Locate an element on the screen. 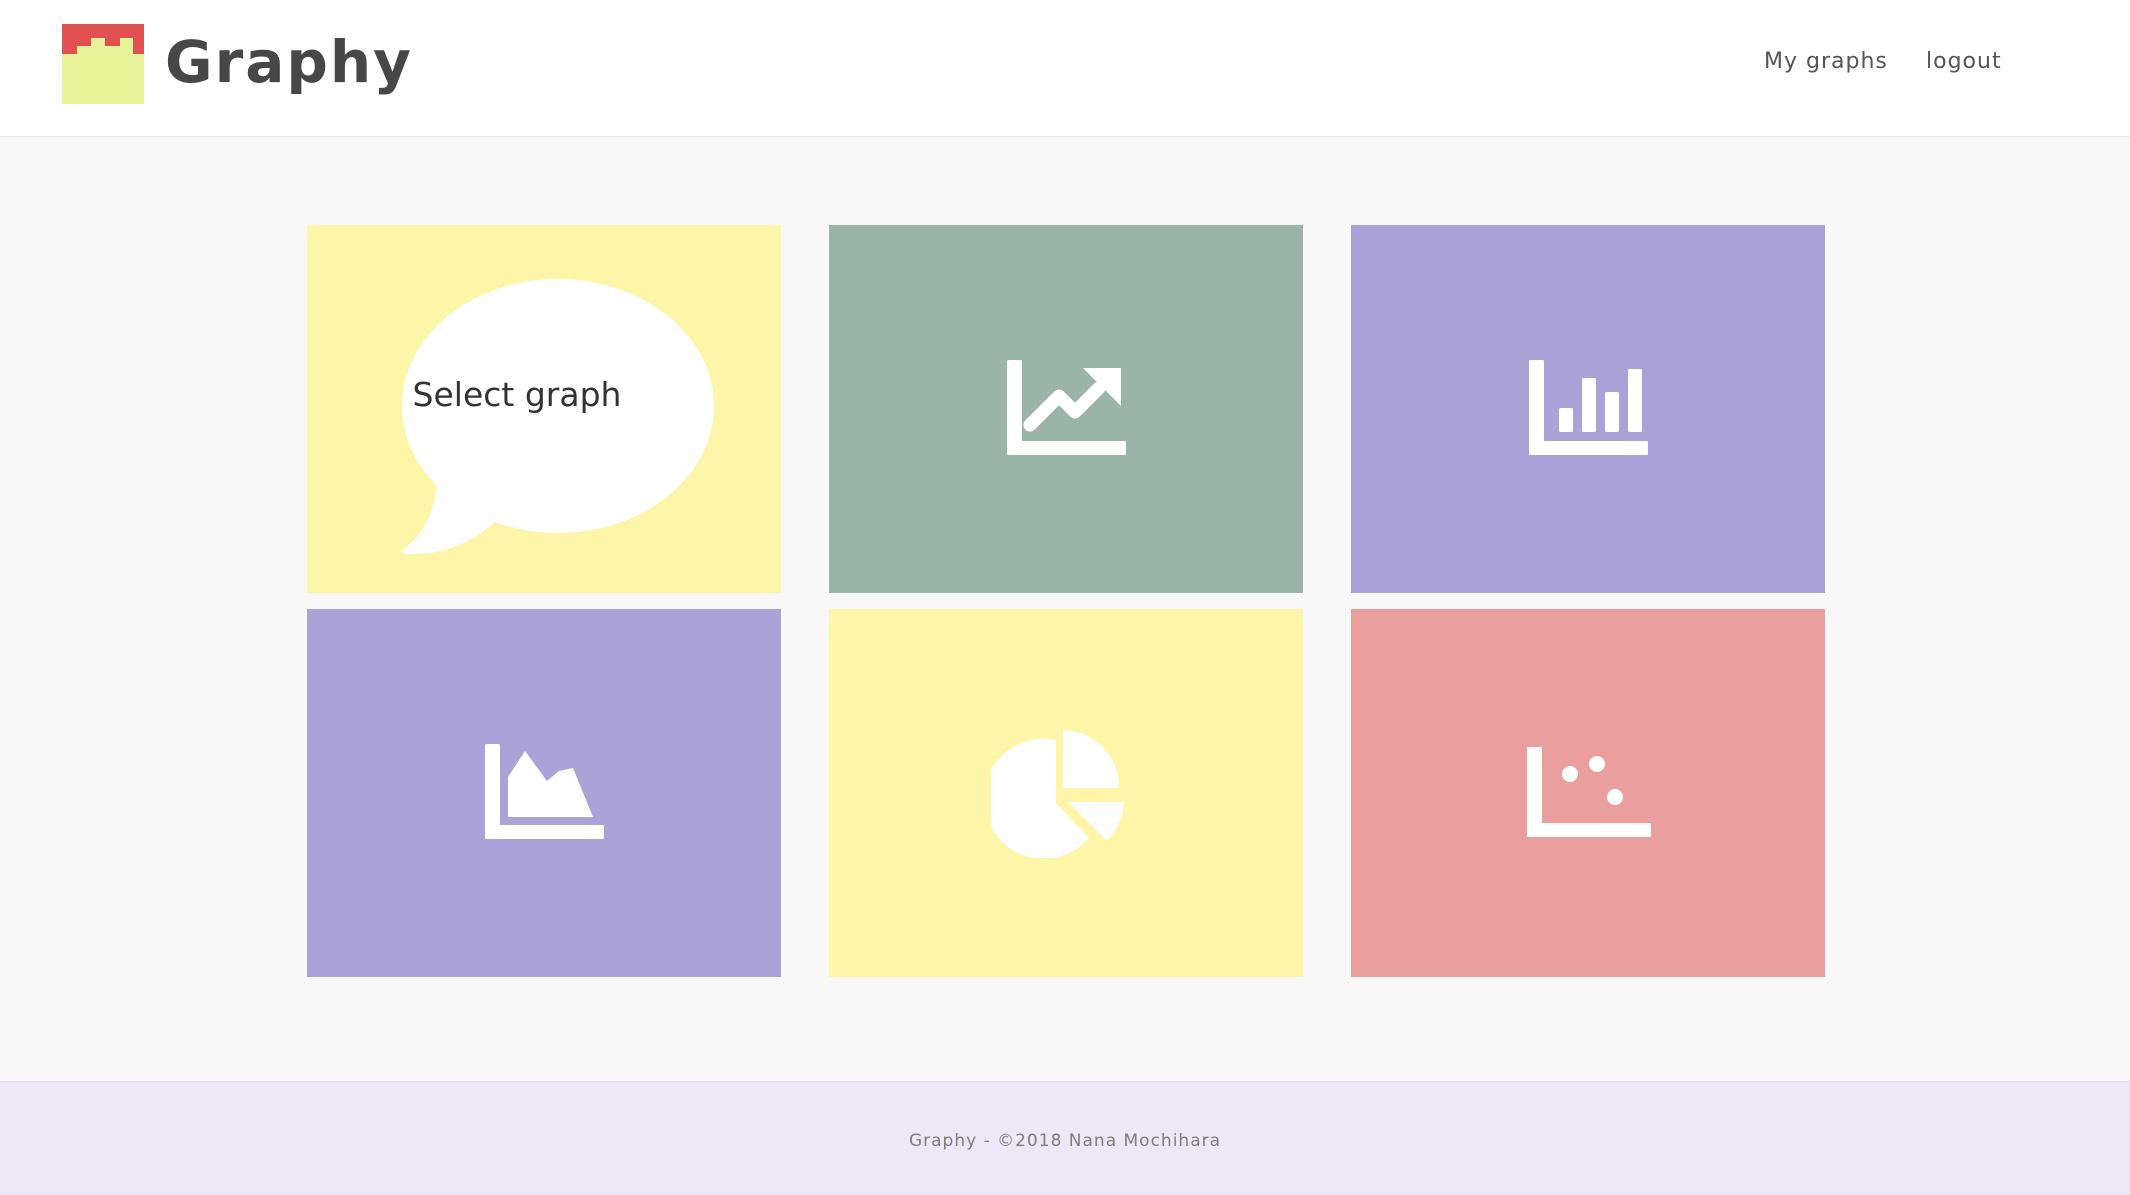 The width and height of the screenshot is (2130, 1195). brand-name: Graphy is located at coordinates (289, 62).